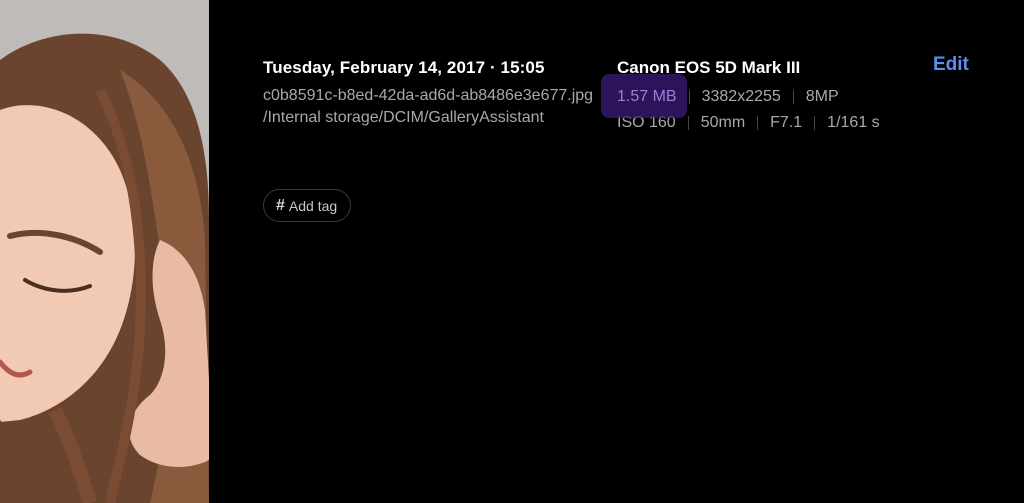  Describe the element at coordinates (403, 117) in the screenshot. I see `file-path: /Internal storage/DCIM/GalleryAssistant` at that location.